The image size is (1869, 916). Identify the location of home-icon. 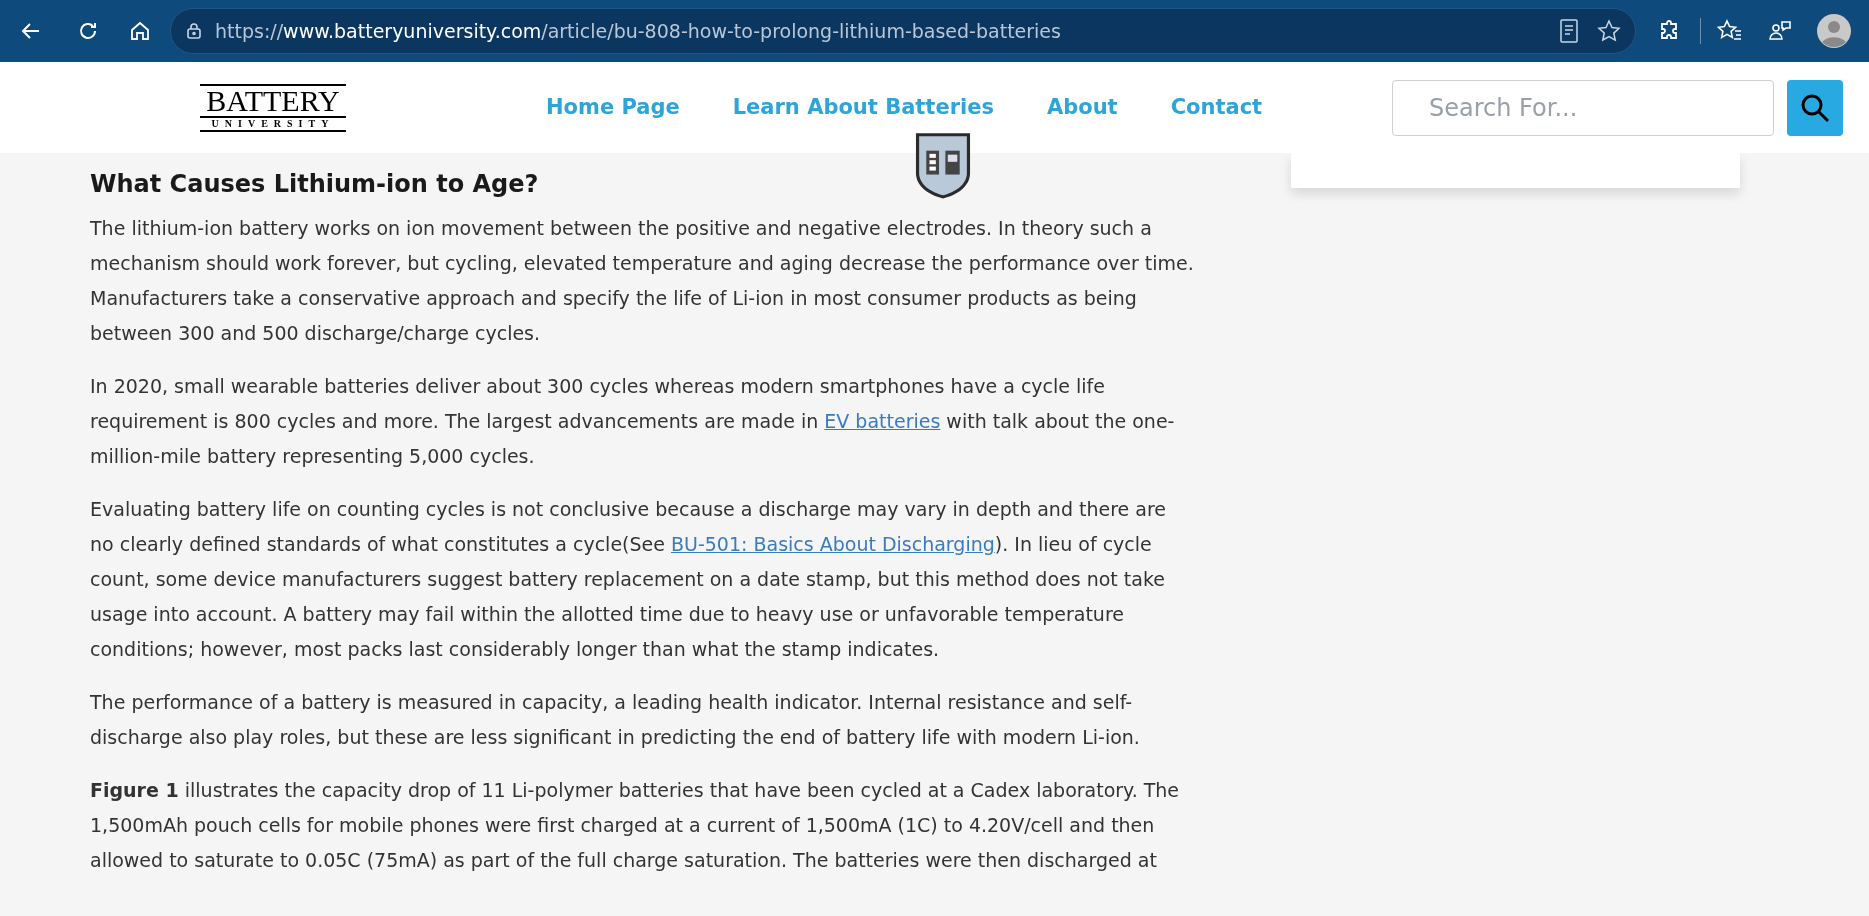
(140, 31).